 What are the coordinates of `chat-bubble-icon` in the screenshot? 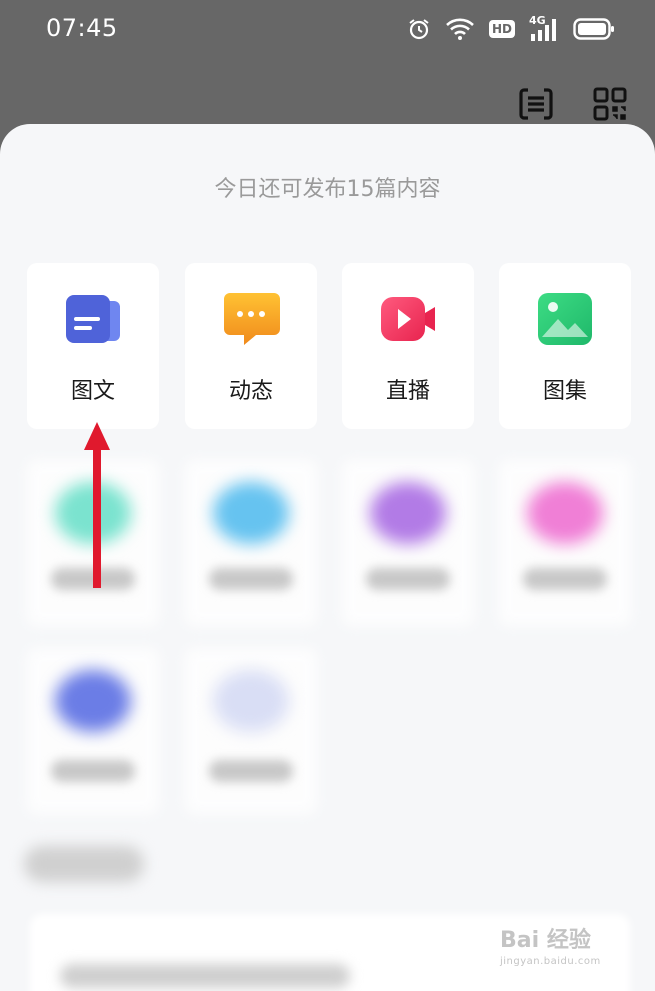 It's located at (252, 319).